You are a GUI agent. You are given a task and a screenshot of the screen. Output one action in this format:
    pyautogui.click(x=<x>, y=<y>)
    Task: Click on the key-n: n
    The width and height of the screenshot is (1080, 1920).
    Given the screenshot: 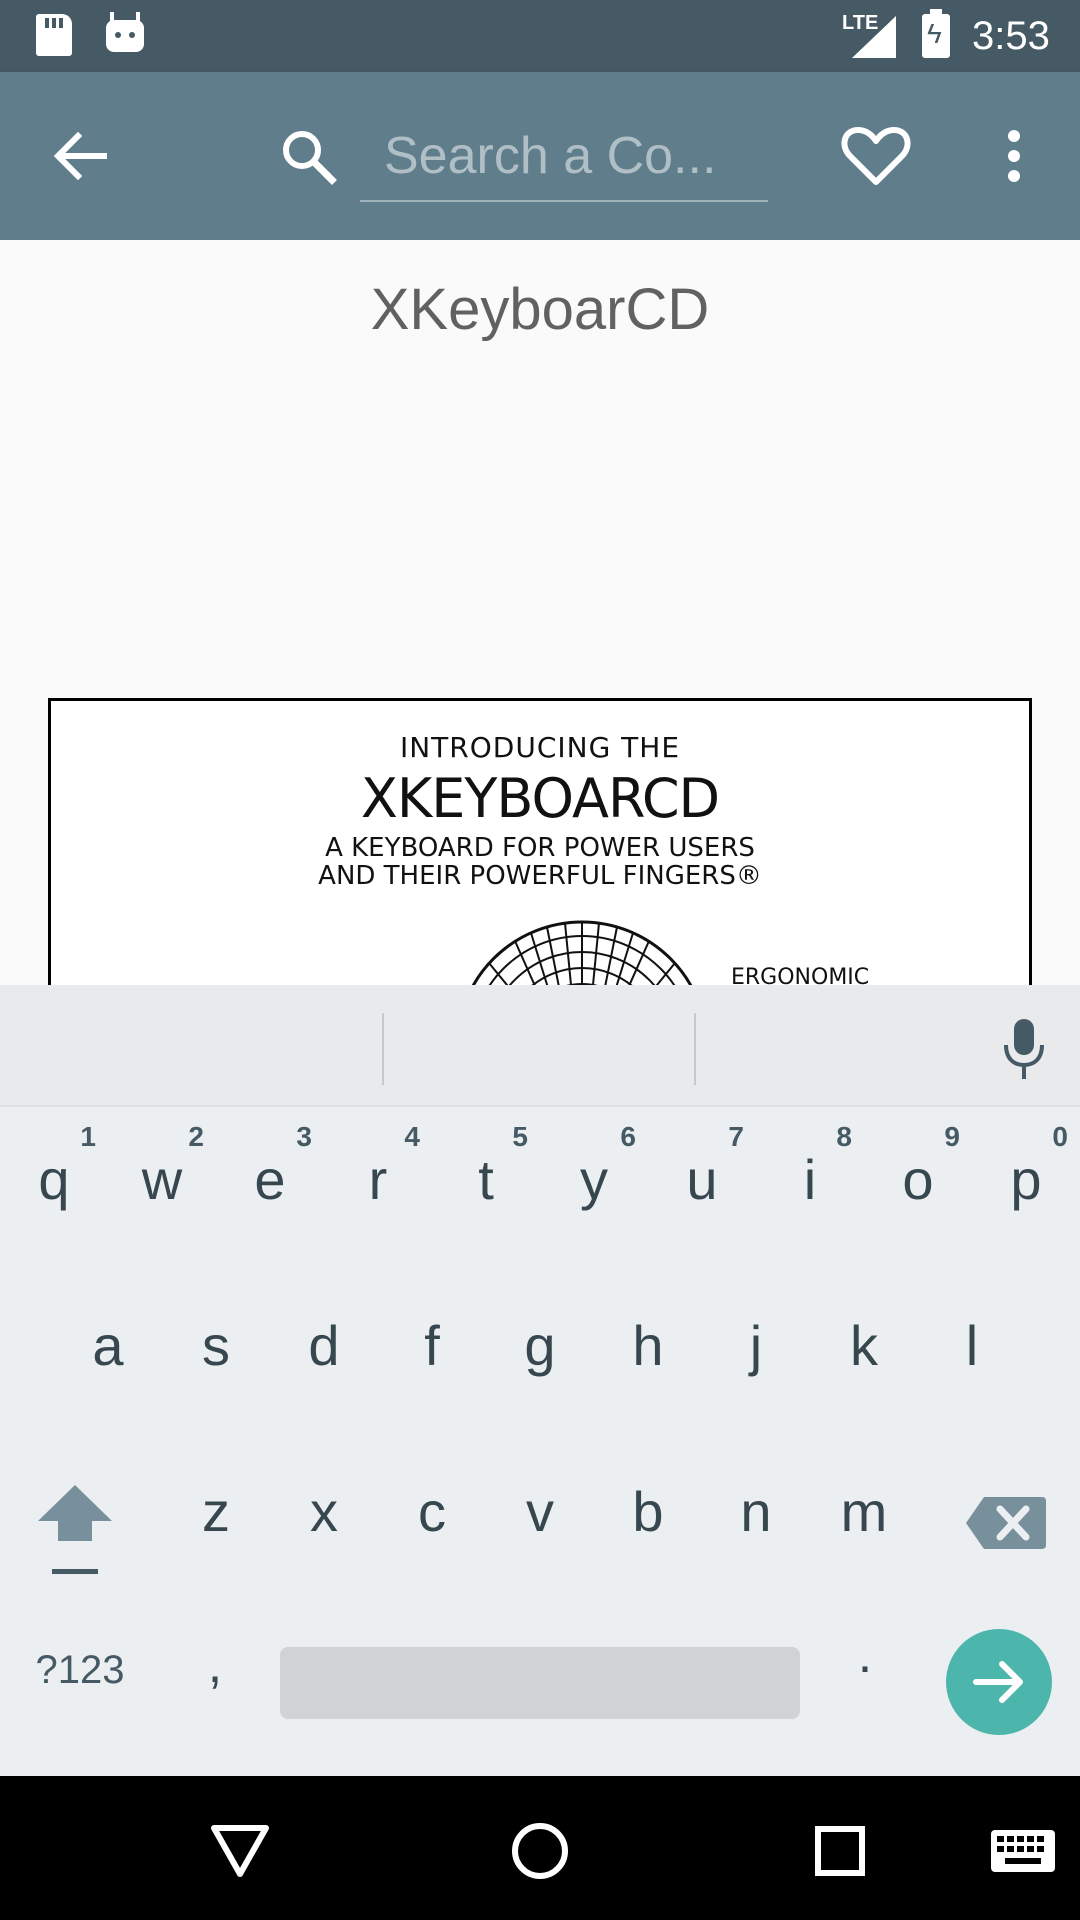 What is the action you would take?
    pyautogui.click(x=756, y=1525)
    